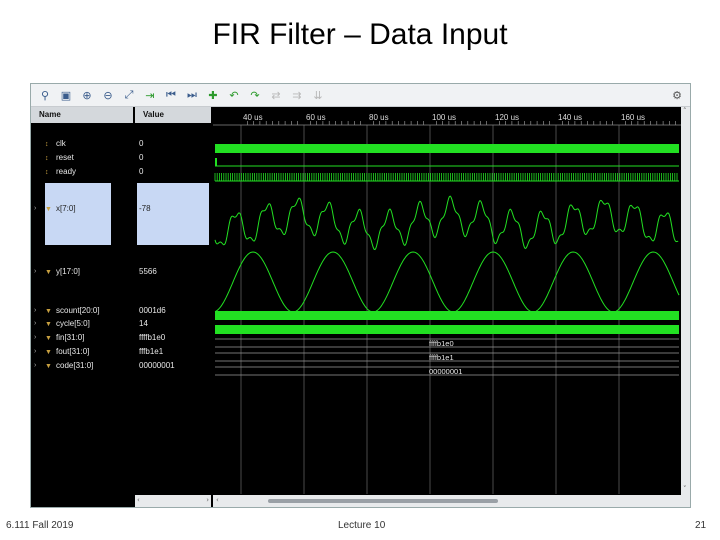 Image resolution: width=720 pixels, height=540 pixels. I want to click on timeline-tick-label: 140 us, so click(570, 117).